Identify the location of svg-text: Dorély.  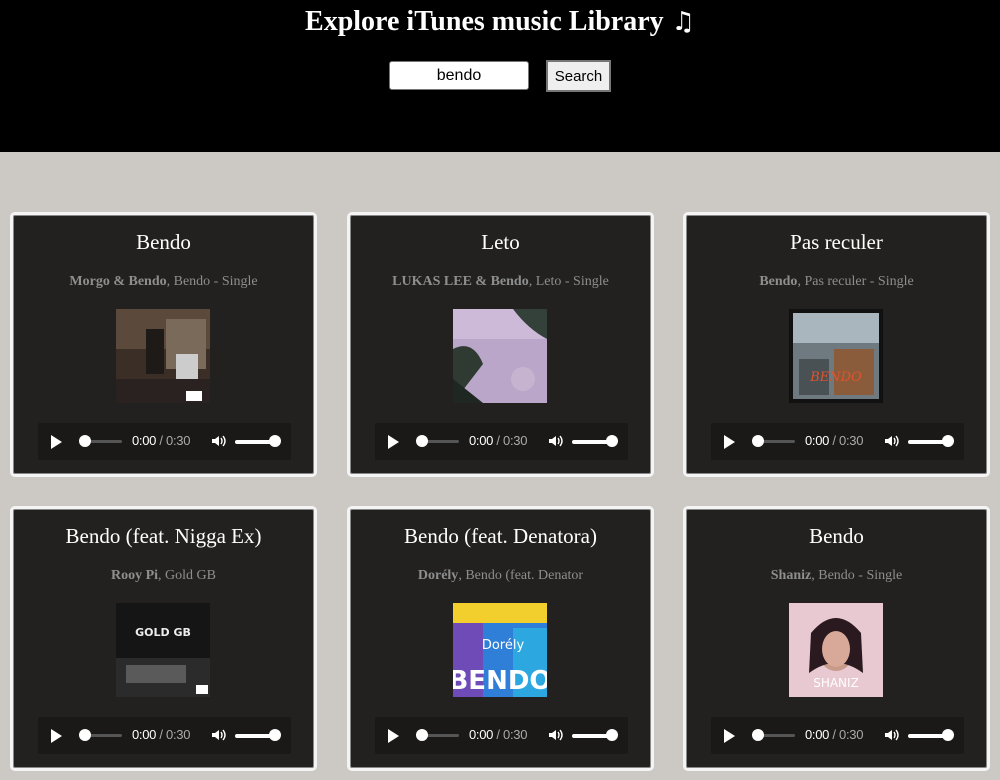
(503, 645).